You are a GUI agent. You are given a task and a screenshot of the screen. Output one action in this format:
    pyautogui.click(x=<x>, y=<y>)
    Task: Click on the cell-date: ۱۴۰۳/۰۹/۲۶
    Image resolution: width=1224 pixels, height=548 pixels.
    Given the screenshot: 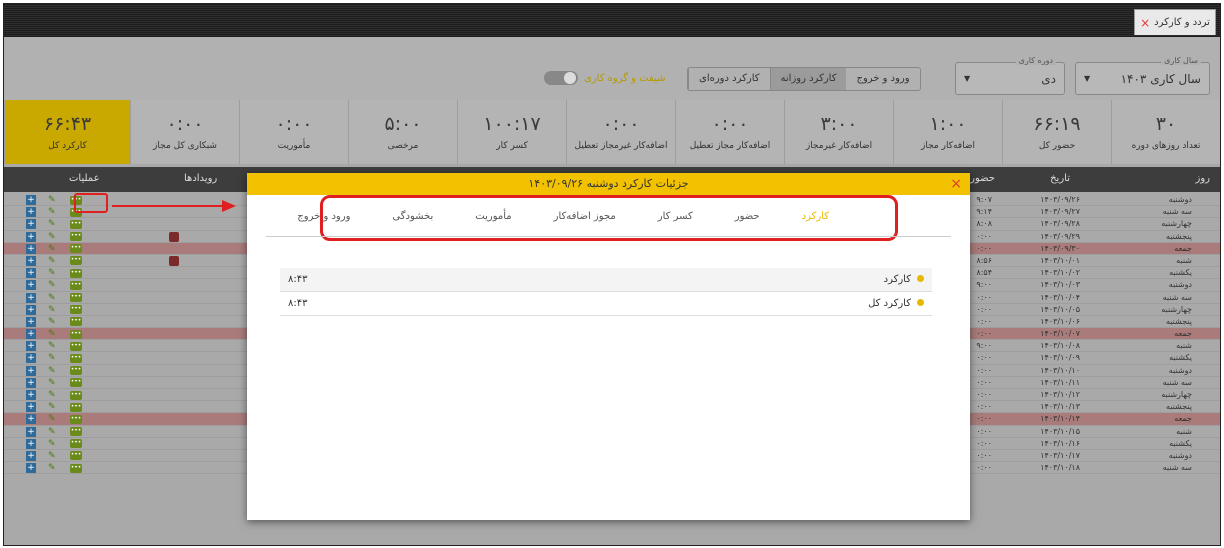 What is the action you would take?
    pyautogui.click(x=1060, y=199)
    